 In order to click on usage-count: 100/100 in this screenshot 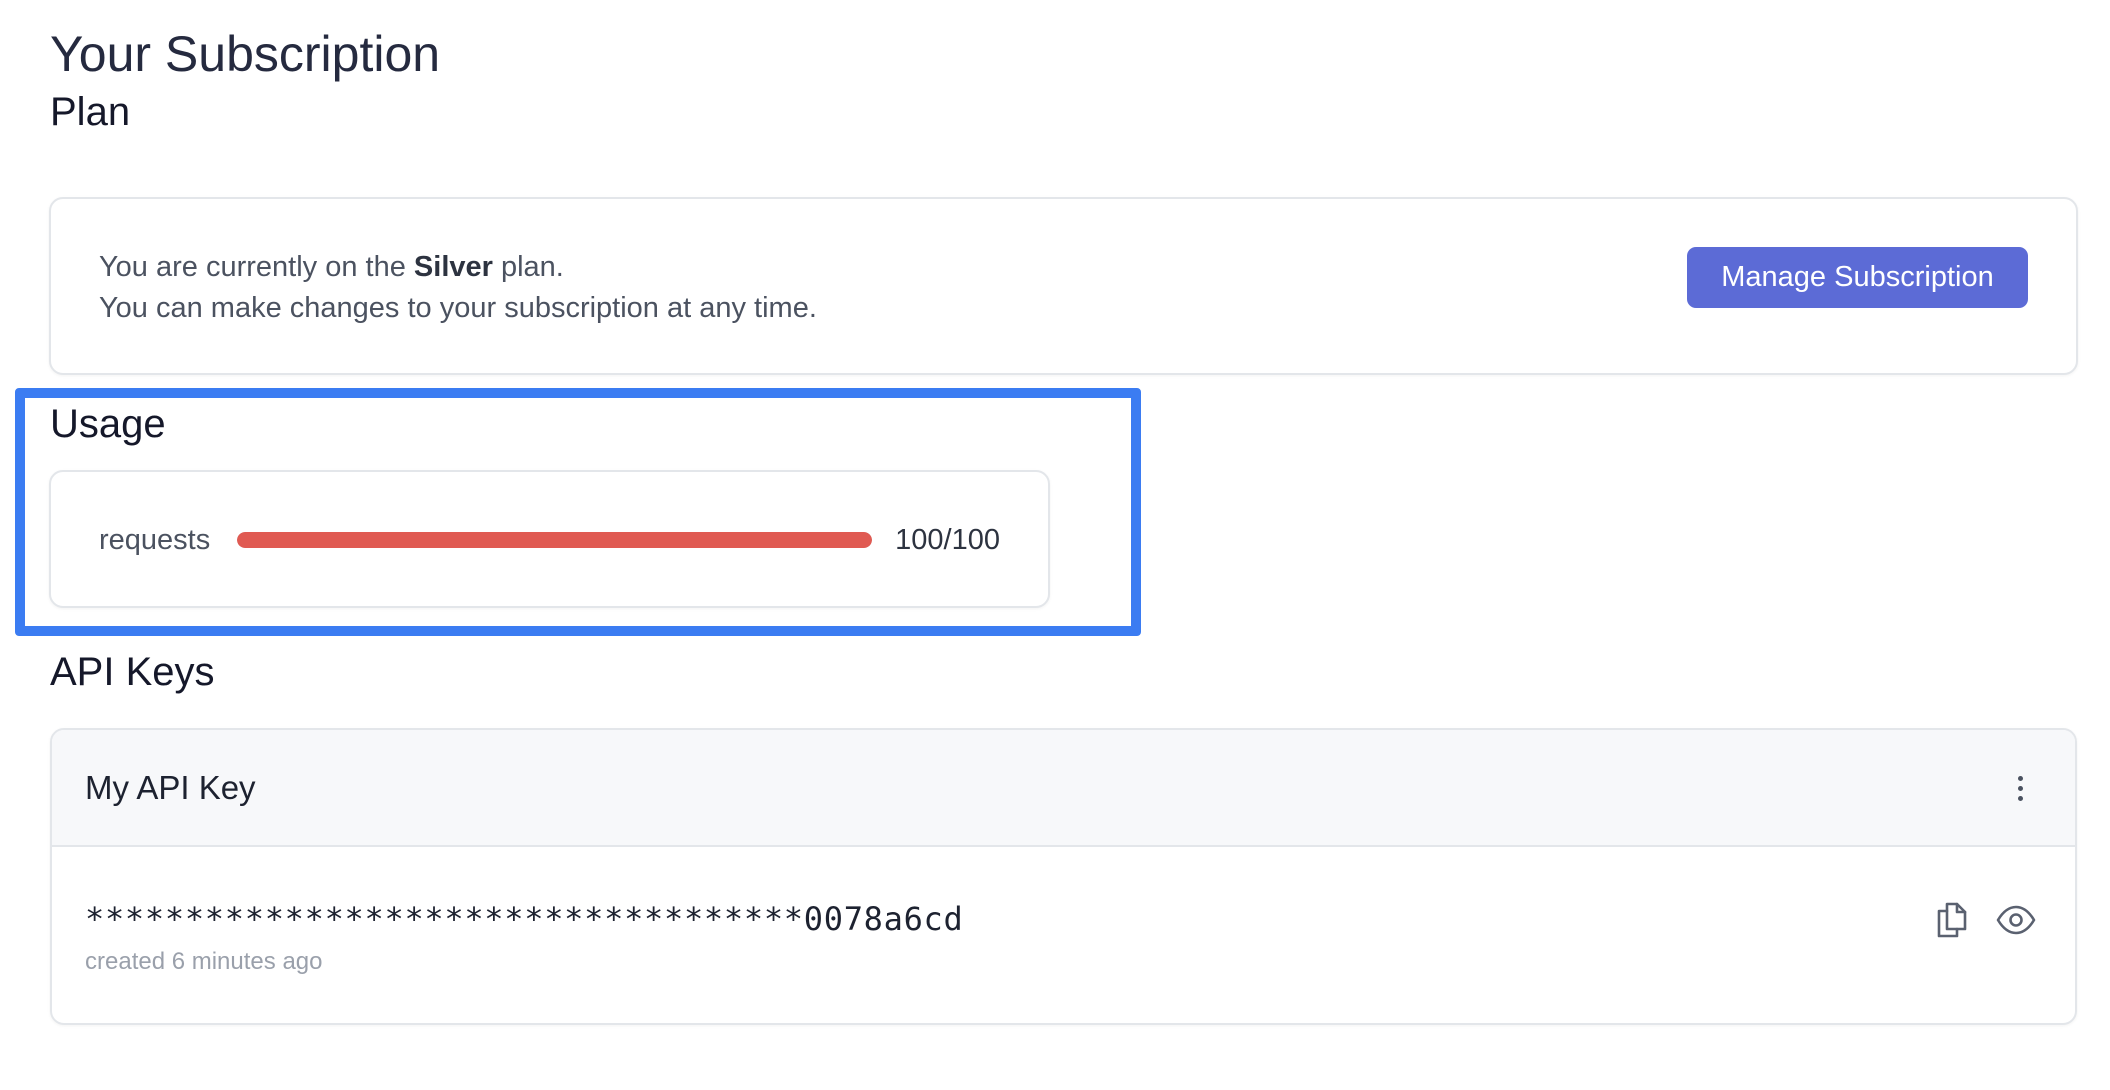, I will do `click(947, 540)`.